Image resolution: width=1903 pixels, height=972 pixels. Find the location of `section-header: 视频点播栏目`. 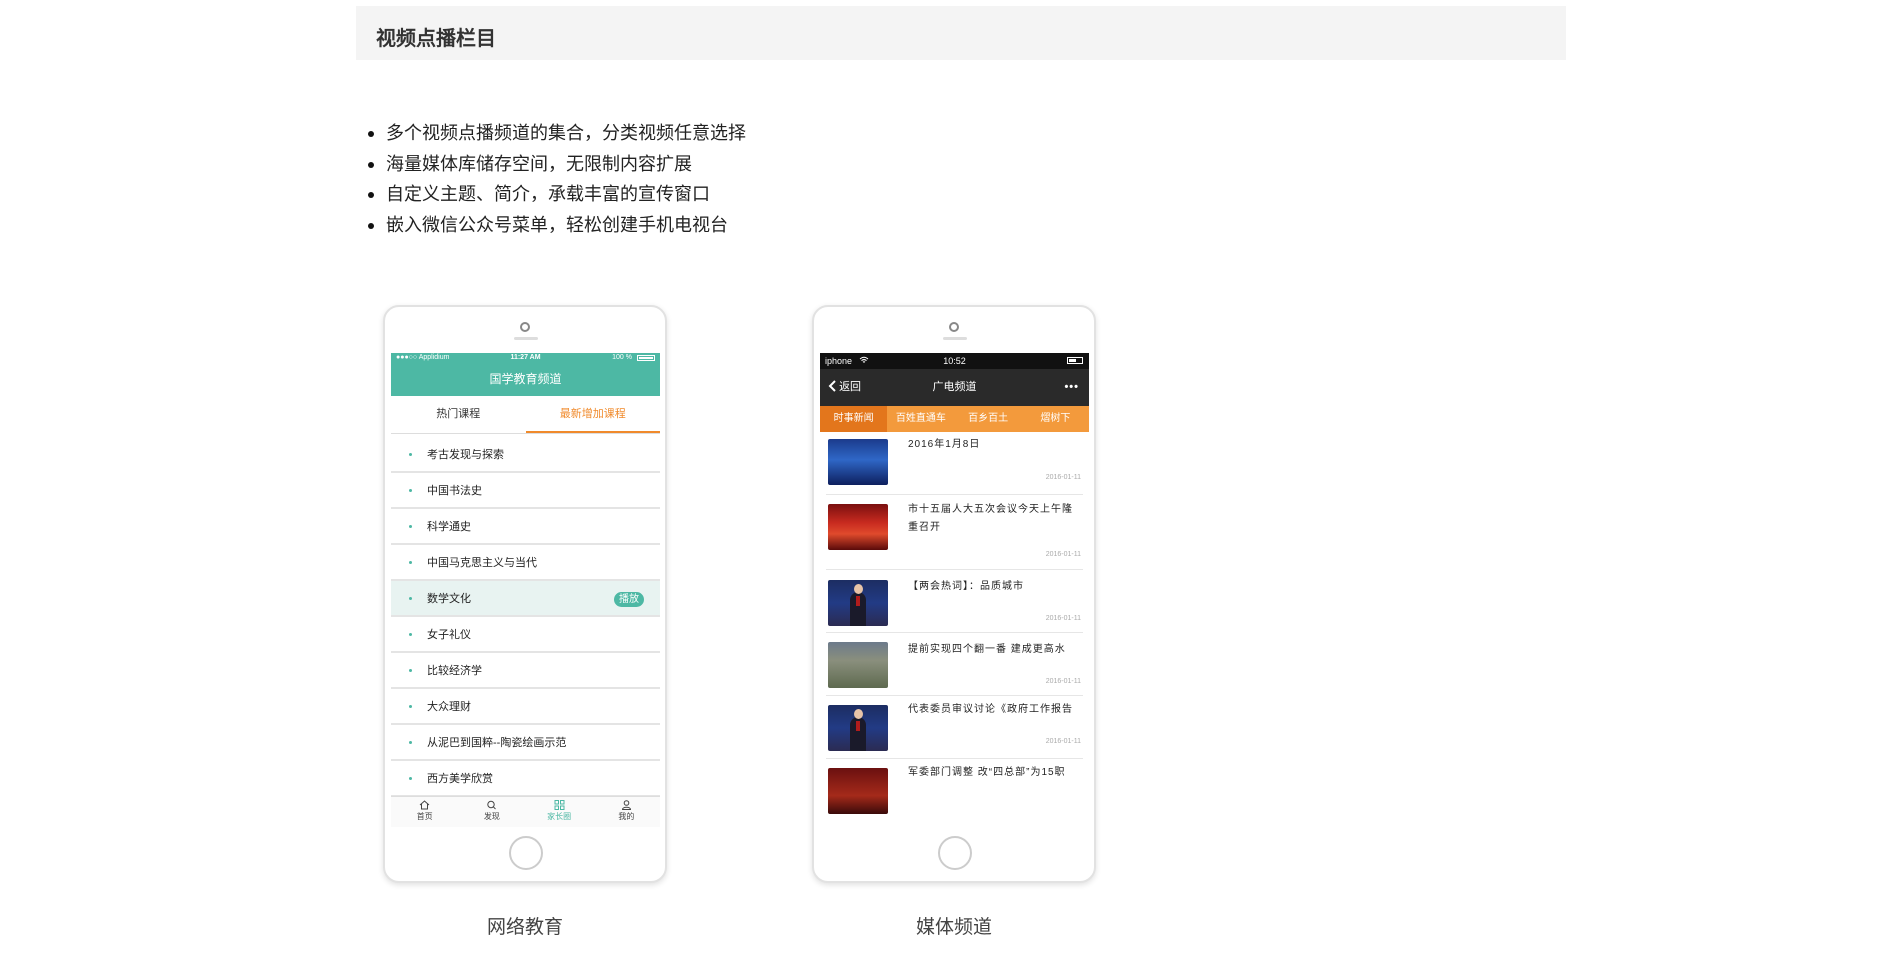

section-header: 视频点播栏目 is located at coordinates (961, 33).